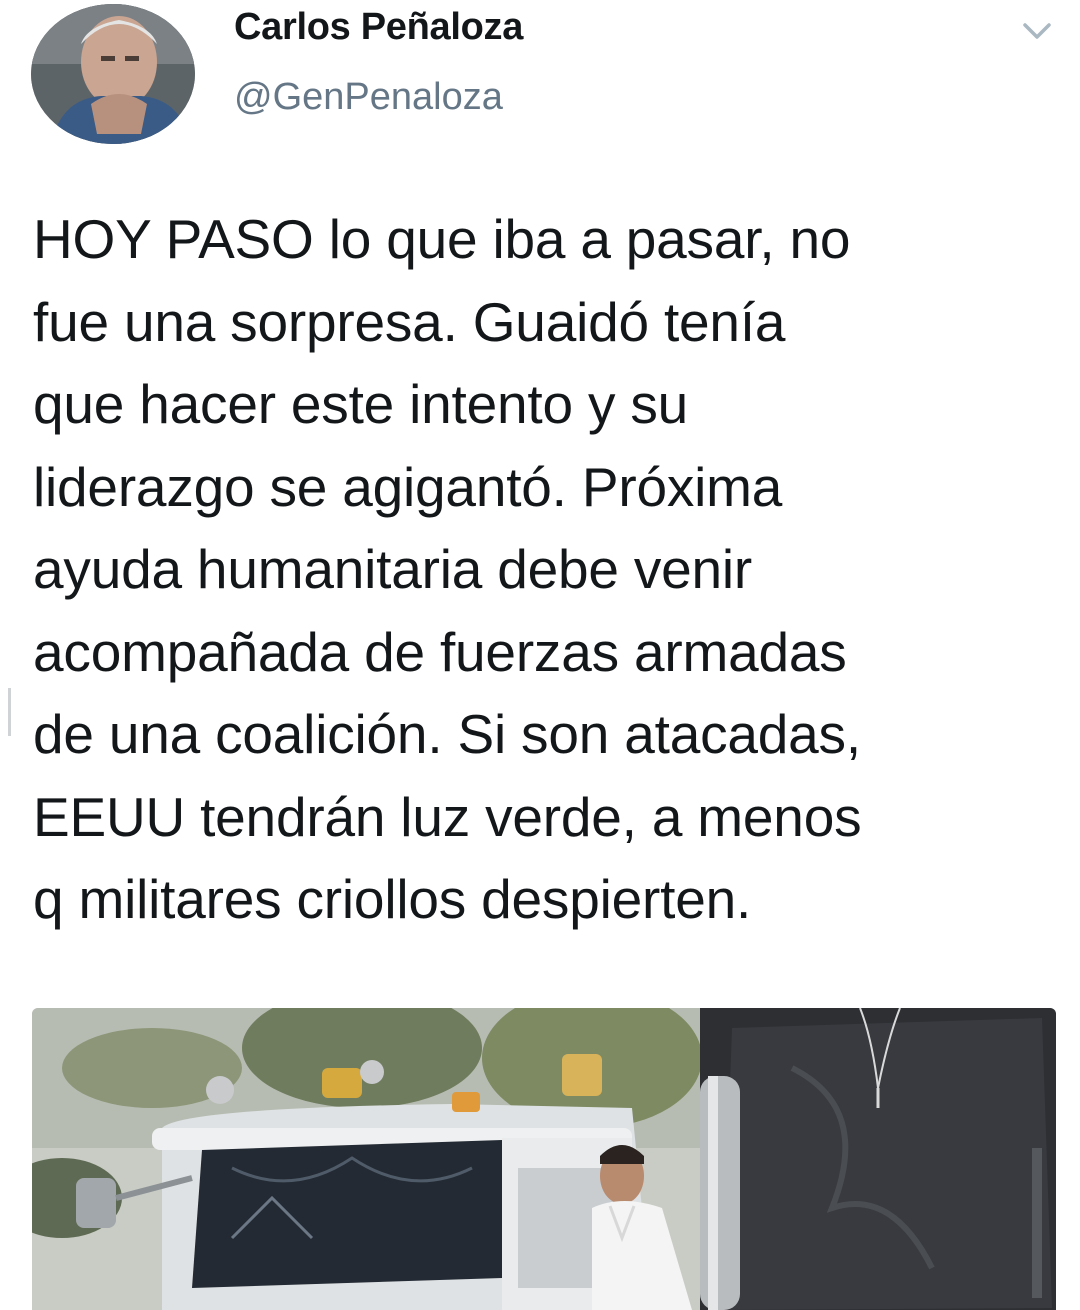 This screenshot has height=1310, width=1080. What do you see at coordinates (440, 651) in the screenshot?
I see `tweet-text-line: acompañada de fuerzas armadas` at bounding box center [440, 651].